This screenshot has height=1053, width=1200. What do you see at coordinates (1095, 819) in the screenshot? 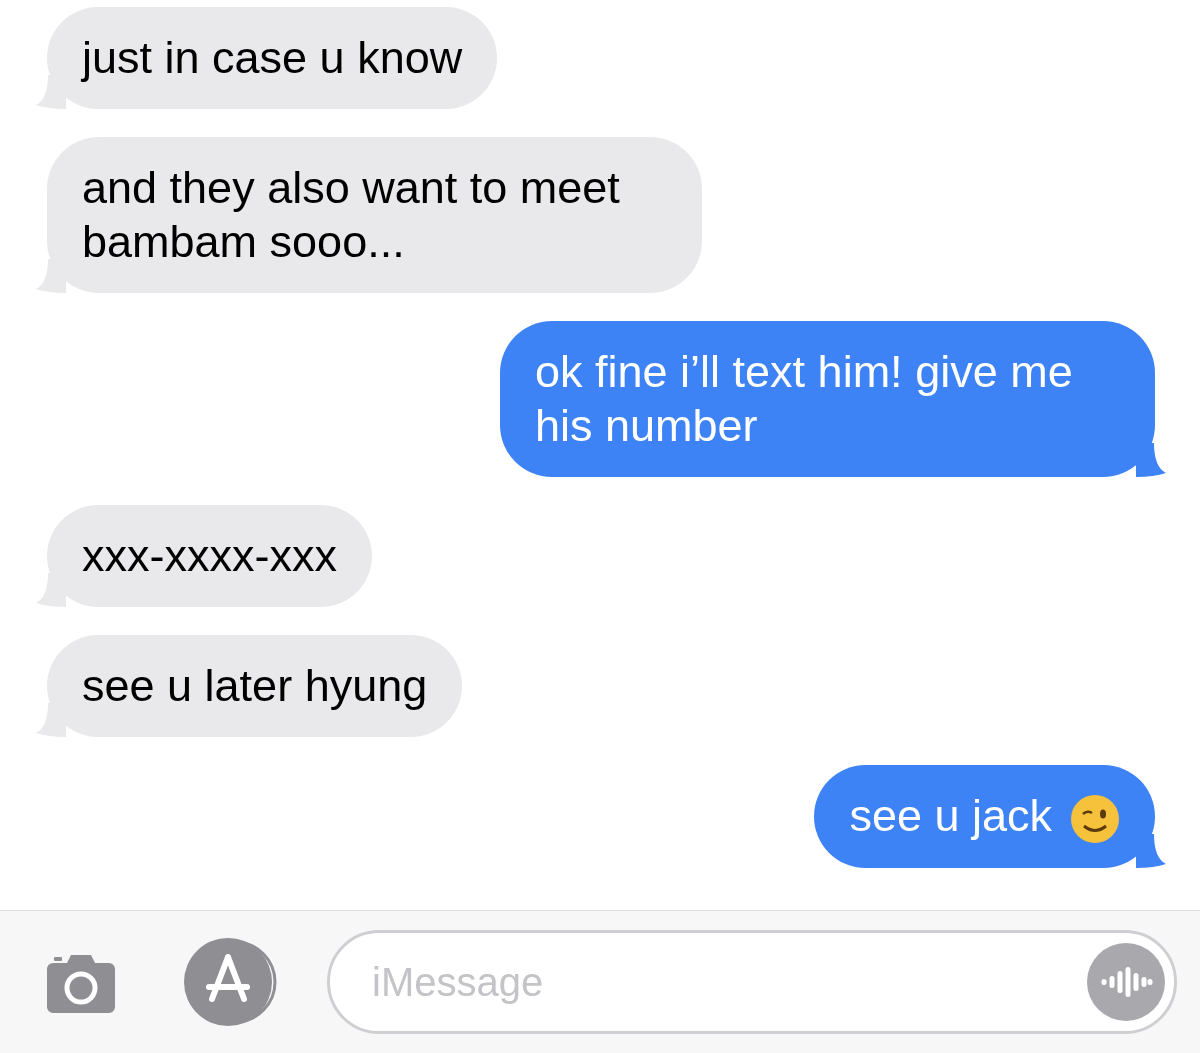
I see `winking-face-icon` at bounding box center [1095, 819].